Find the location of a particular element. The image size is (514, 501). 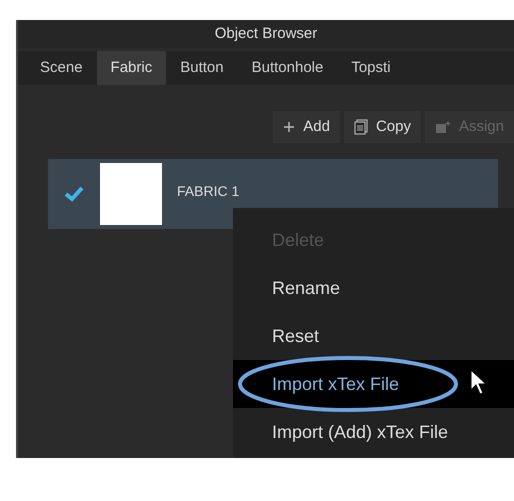

tab: Button is located at coordinates (202, 68).